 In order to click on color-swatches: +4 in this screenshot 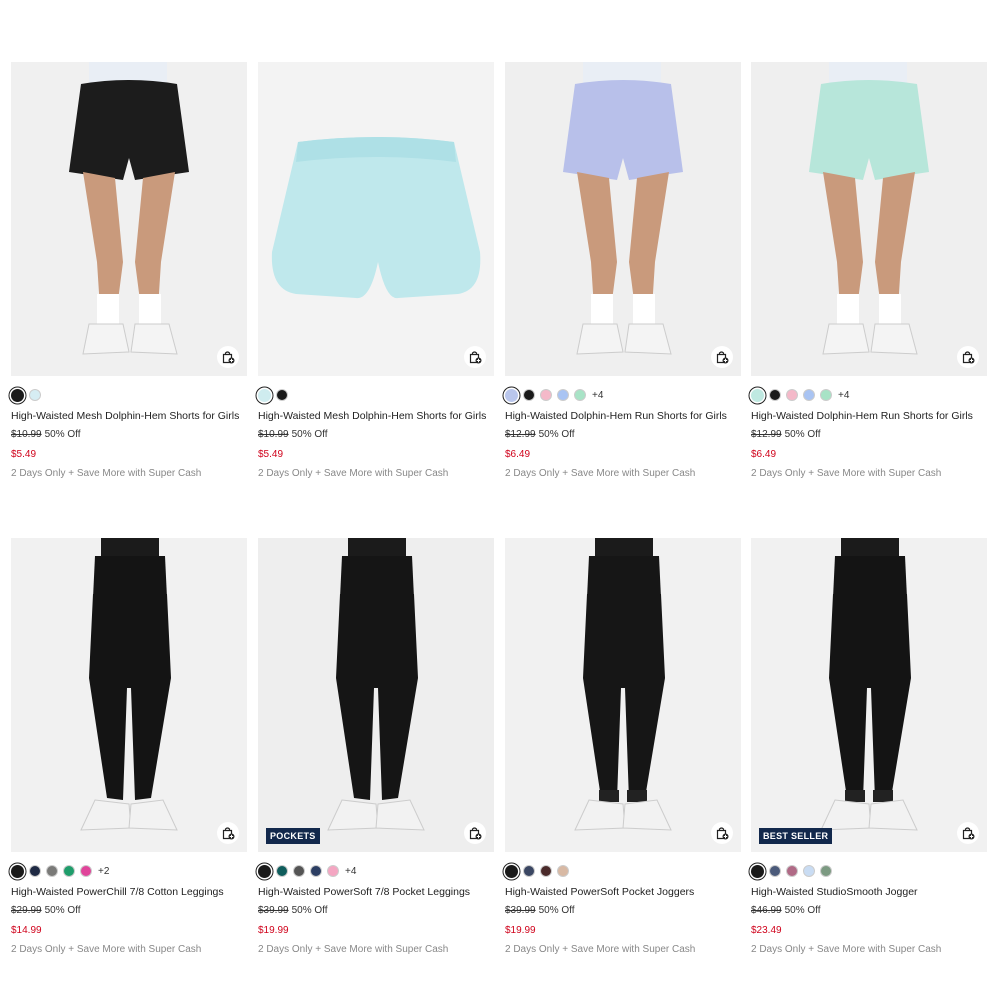, I will do `click(623, 395)`.